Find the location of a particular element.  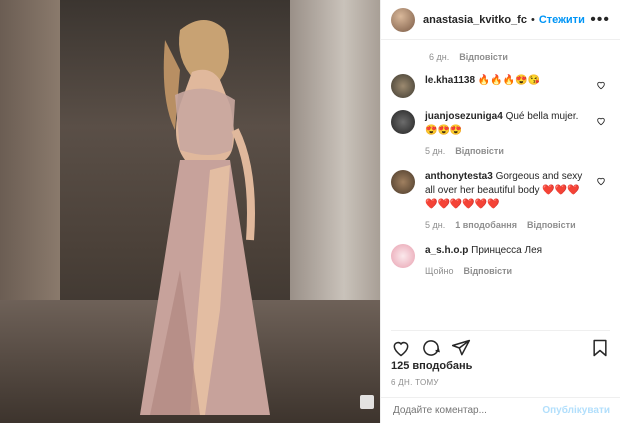

post-timestamp: 6 ДН. ТОМУ is located at coordinates (415, 382).